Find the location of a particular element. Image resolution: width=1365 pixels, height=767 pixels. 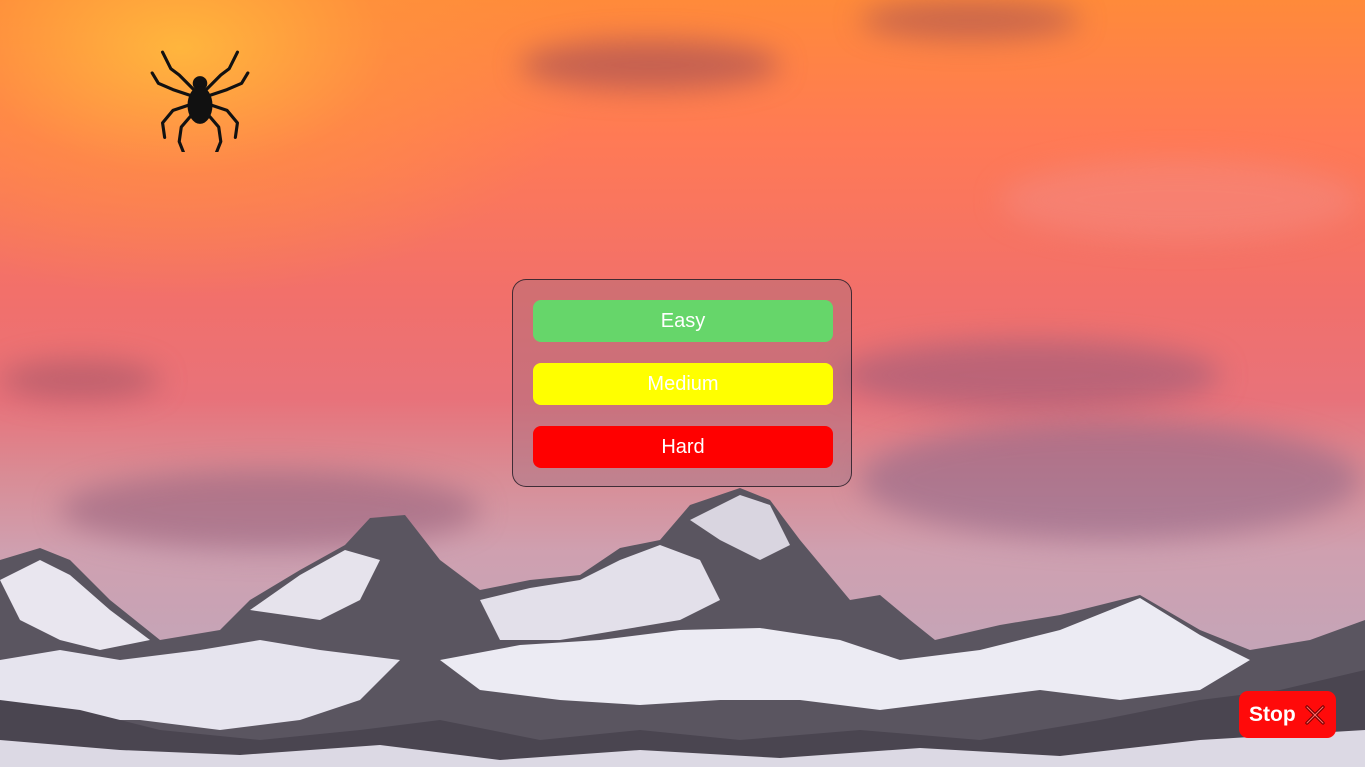

easy-button: Easy is located at coordinates (683, 321).